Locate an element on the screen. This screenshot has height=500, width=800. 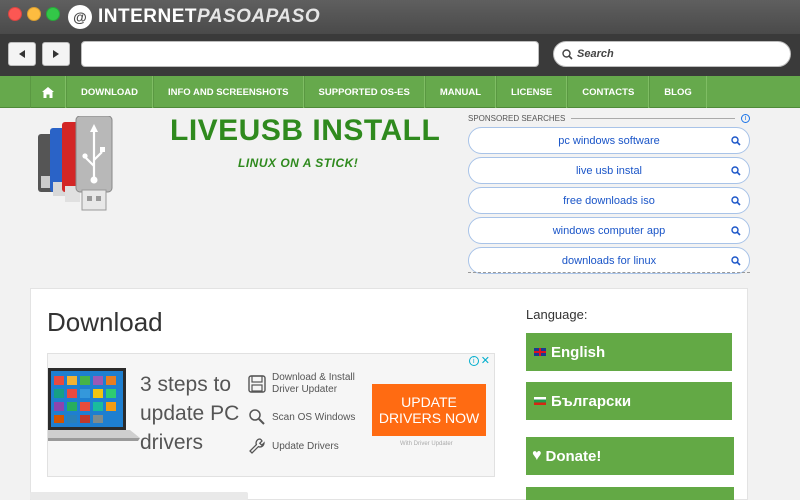
language-label: Language: is located at coordinates (557, 314).